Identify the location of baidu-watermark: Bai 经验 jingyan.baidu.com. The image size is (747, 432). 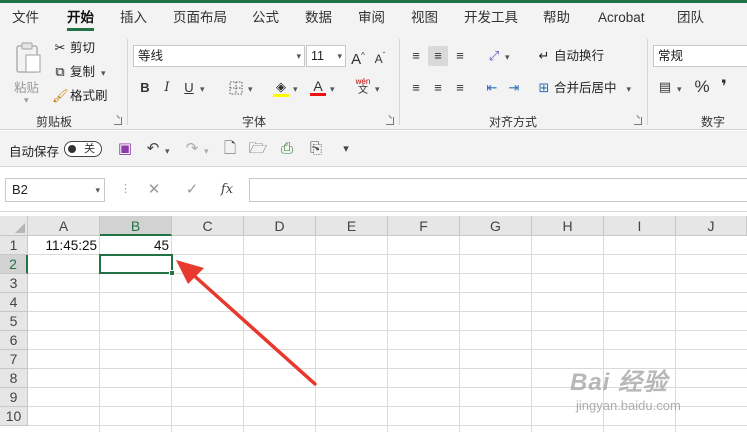
(655, 392).